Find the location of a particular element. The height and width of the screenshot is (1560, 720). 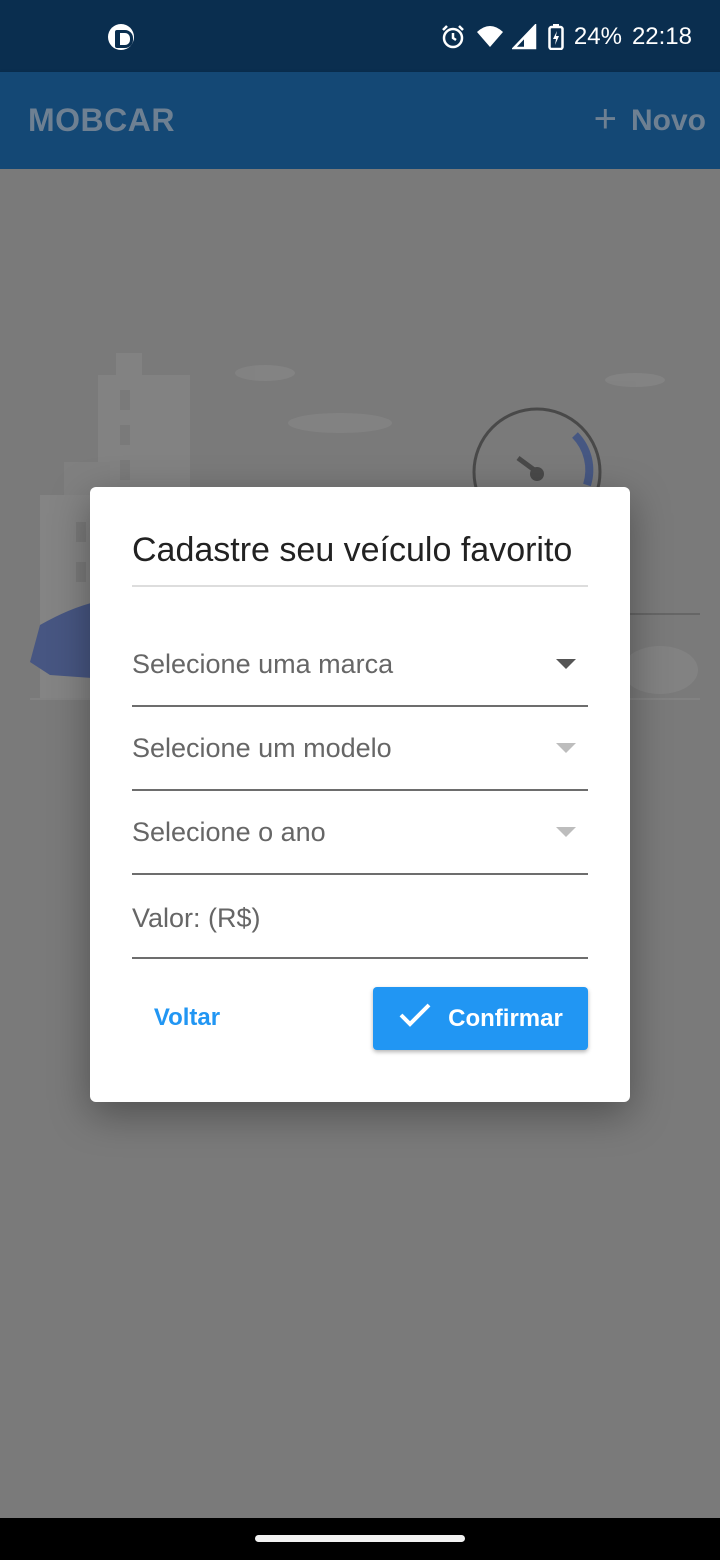

confirm-button-label: Confirmar is located at coordinates (505, 1018).